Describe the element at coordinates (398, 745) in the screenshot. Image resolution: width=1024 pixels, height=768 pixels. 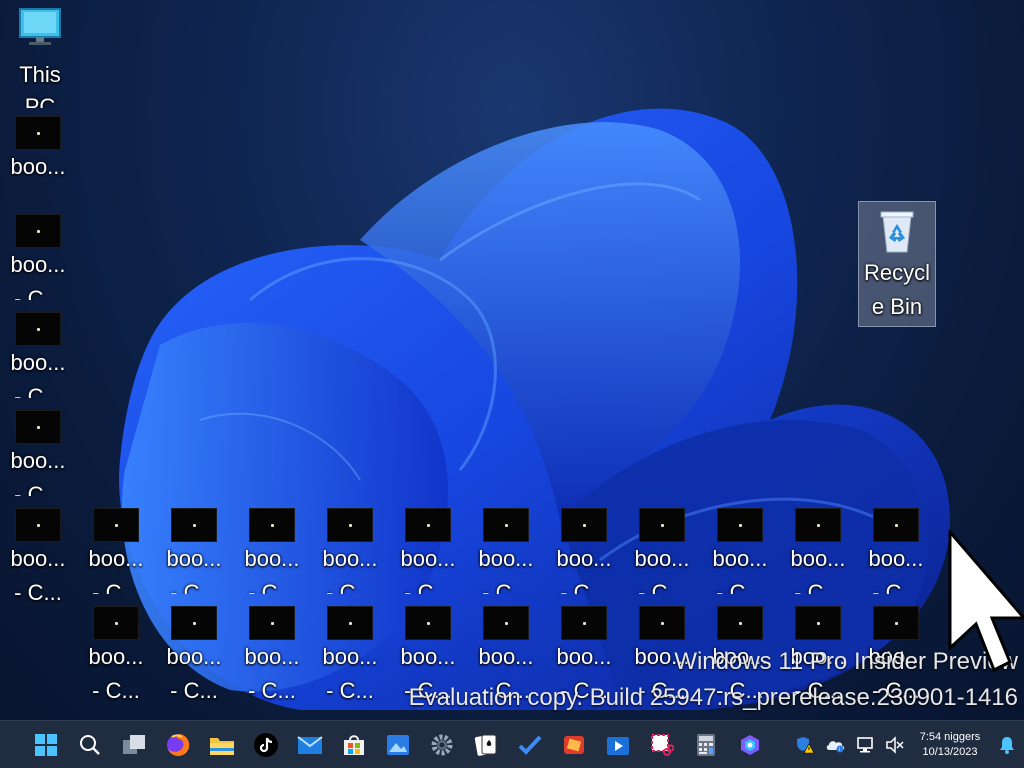
I see `photos-icon` at that location.